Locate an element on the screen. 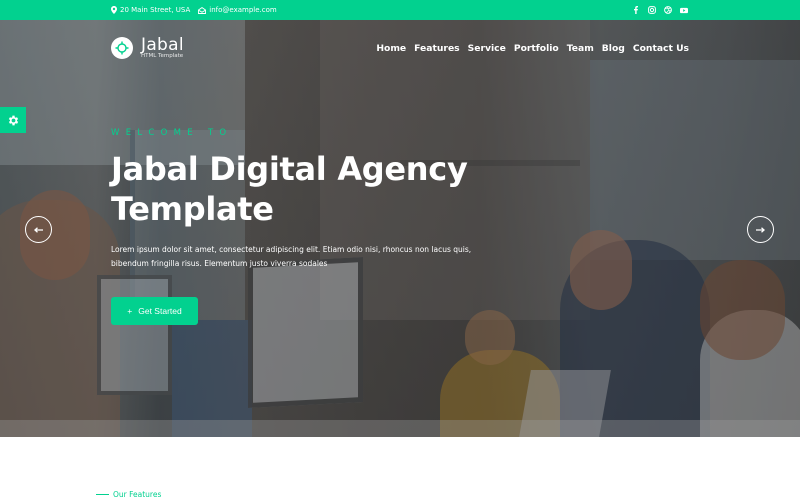 The width and height of the screenshot is (800, 500). arrow-left-icon is located at coordinates (38, 229).